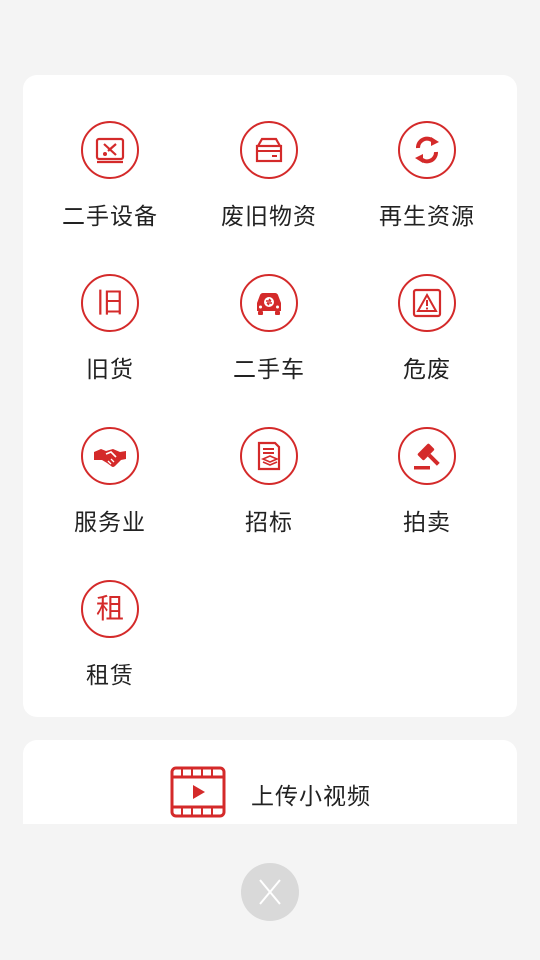 The image size is (540, 960). I want to click on category-label: 旧货, so click(110, 370).